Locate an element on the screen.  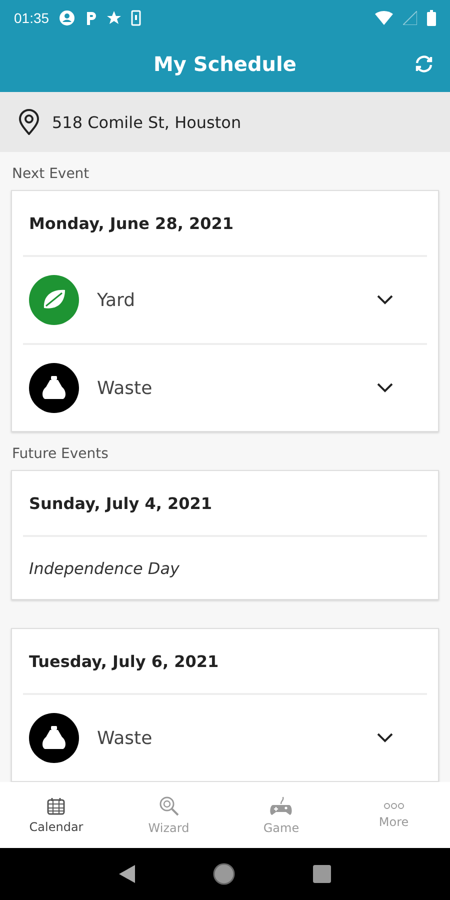
back-icon is located at coordinates (127, 874).